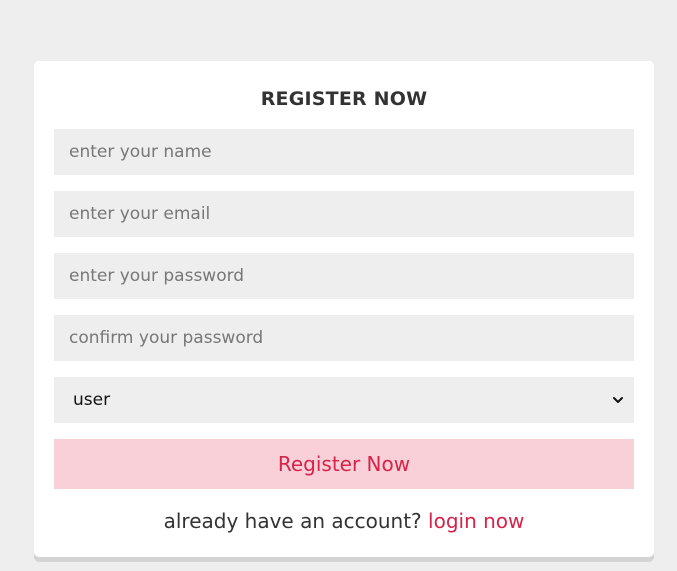  Describe the element at coordinates (344, 276) in the screenshot. I see `password-input` at that location.